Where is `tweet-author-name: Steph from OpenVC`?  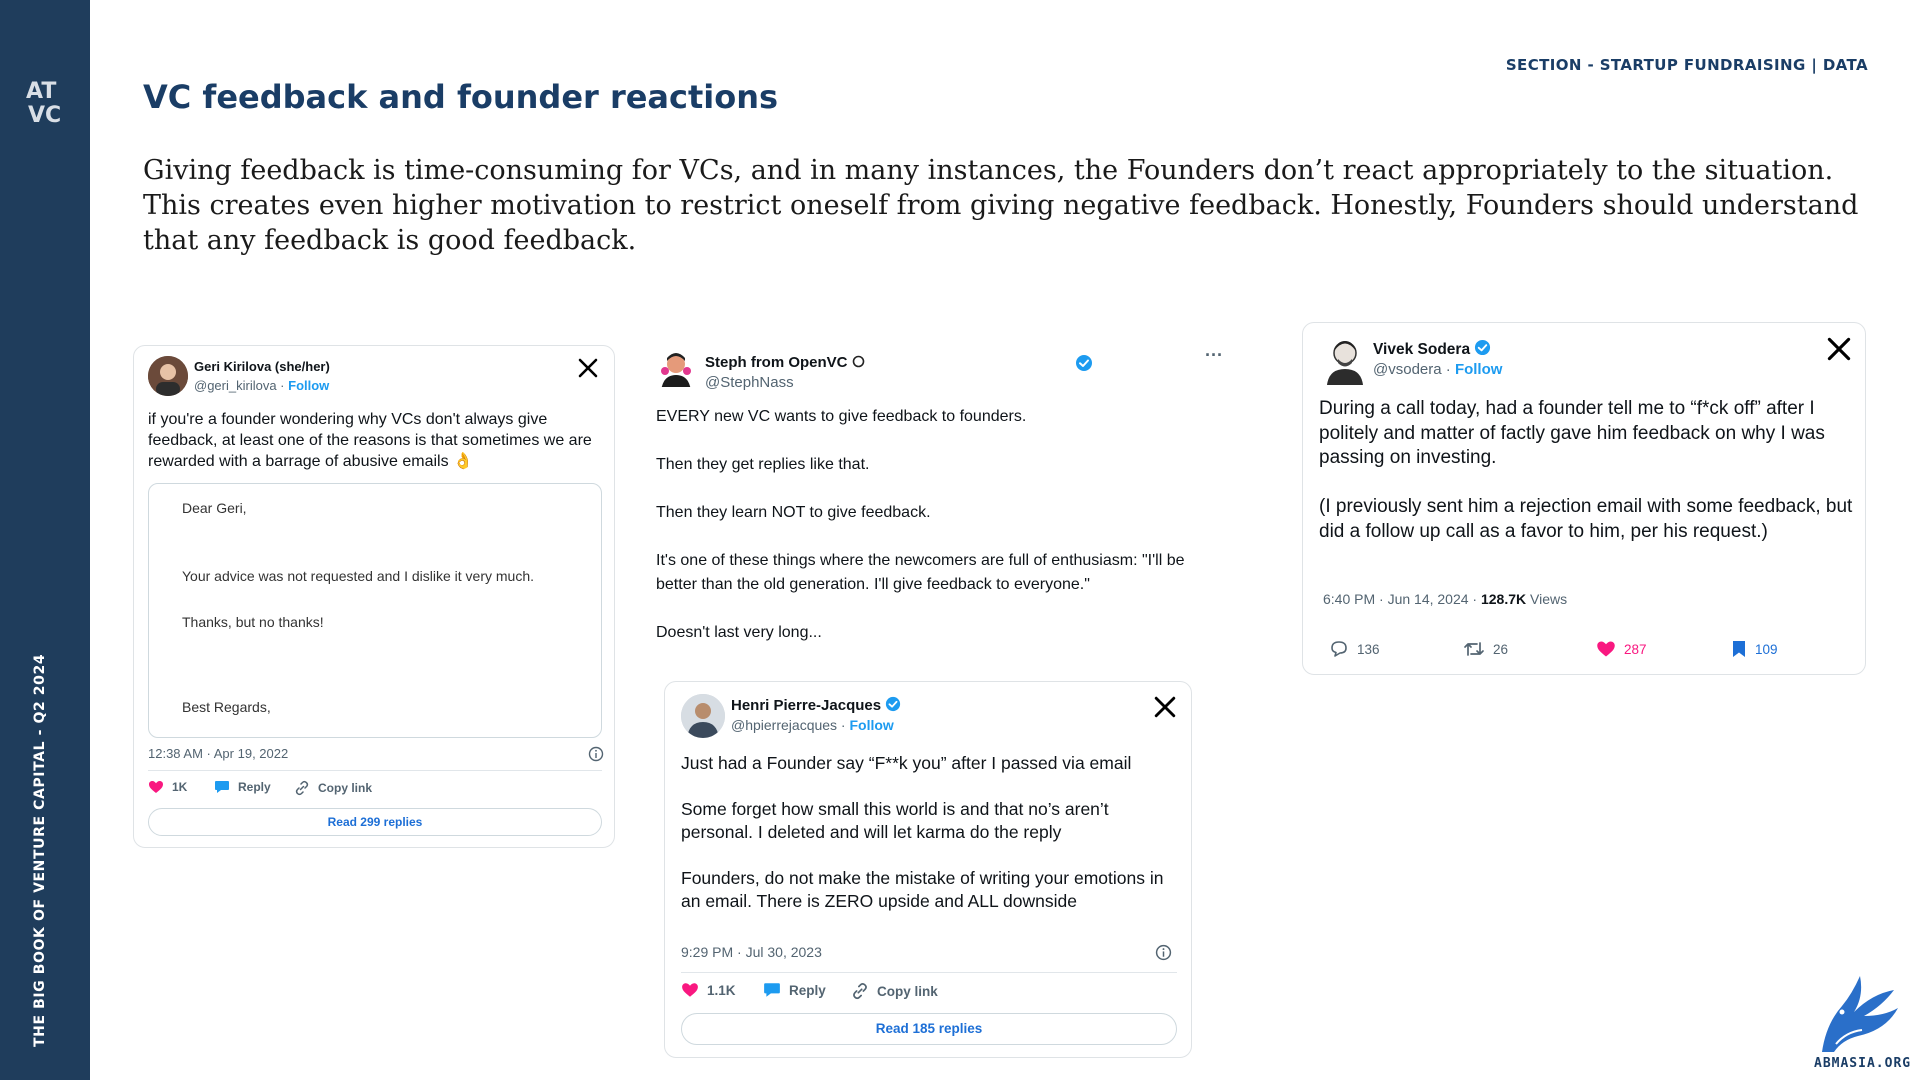 tweet-author-name: Steph from OpenVC is located at coordinates (785, 362).